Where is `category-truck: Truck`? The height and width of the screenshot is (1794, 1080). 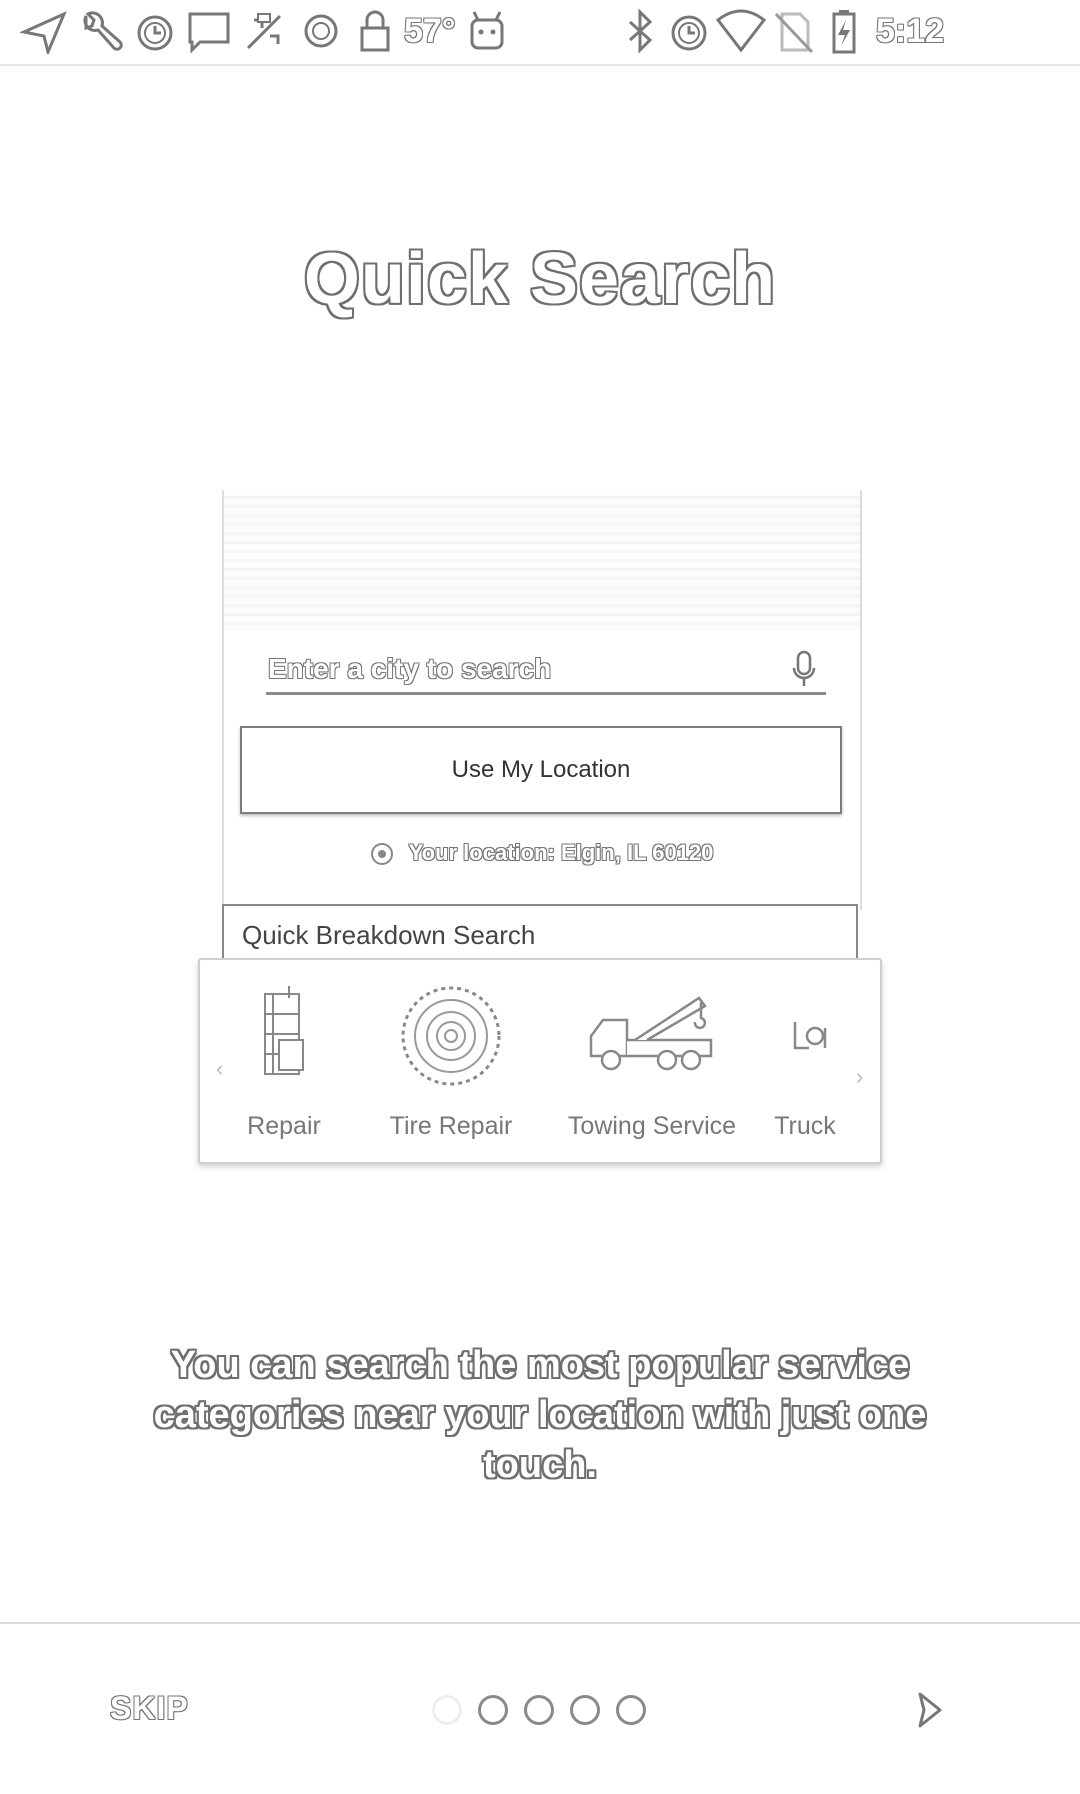
category-truck: Truck is located at coordinates (805, 1062).